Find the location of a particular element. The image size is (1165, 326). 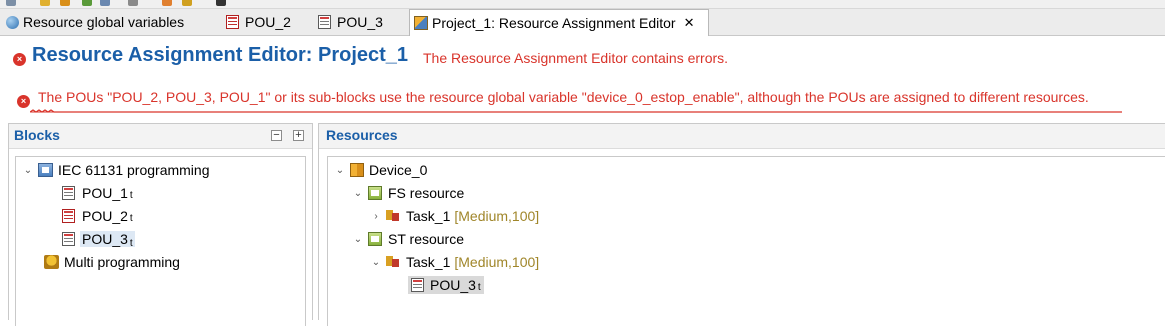

tree-item-st-resource: ⌄ ST resource is located at coordinates (408, 239).